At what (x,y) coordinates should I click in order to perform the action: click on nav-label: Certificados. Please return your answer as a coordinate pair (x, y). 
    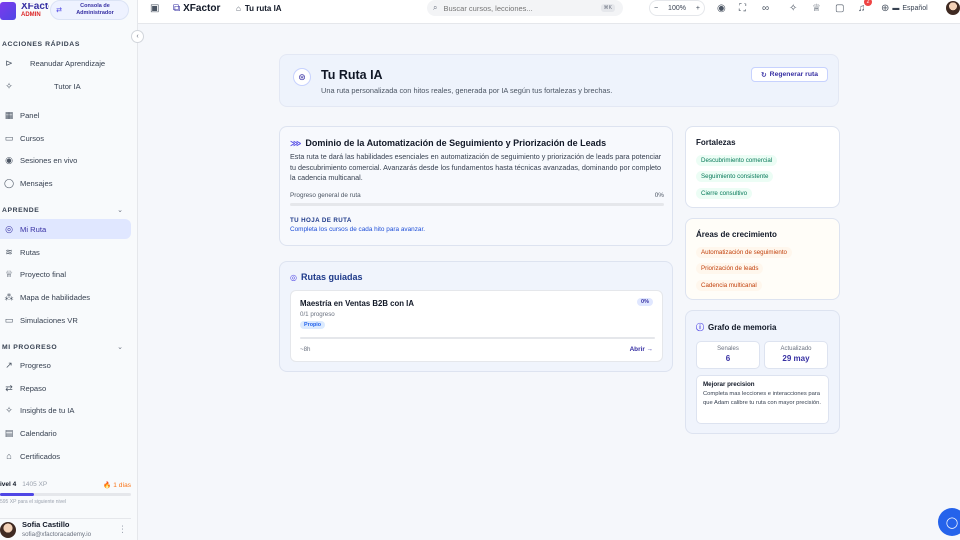
    Looking at the image, I should click on (40, 456).